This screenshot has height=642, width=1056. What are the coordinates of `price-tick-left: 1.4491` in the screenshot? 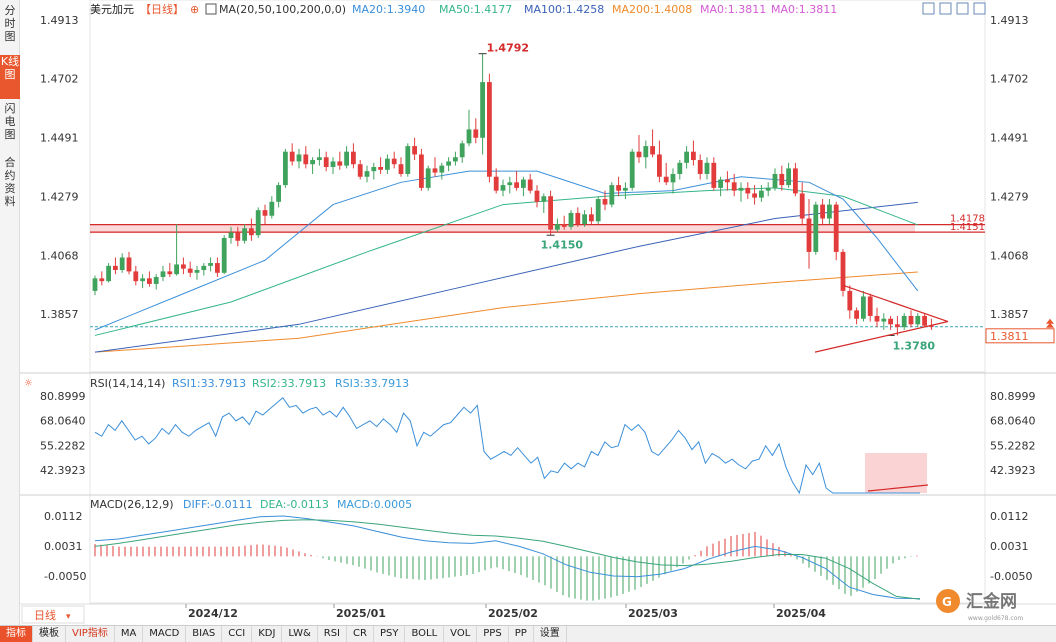 It's located at (59, 137).